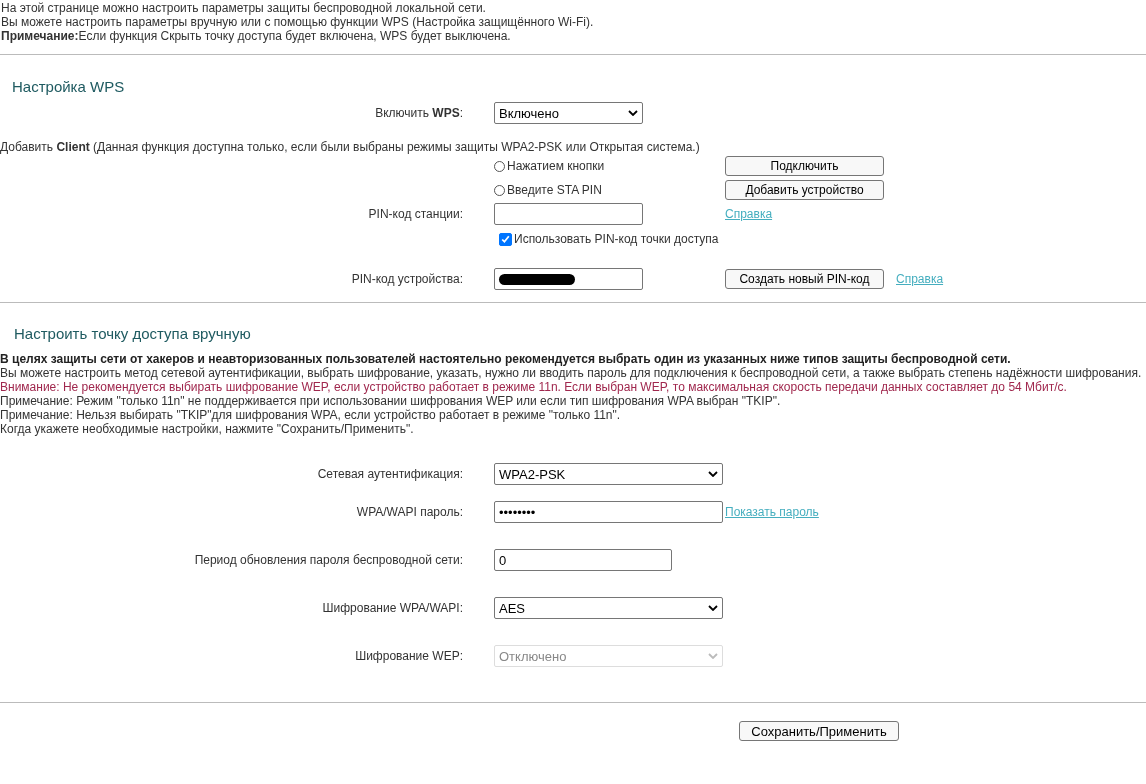 The height and width of the screenshot is (784, 1146). What do you see at coordinates (244, 8) in the screenshot?
I see `intro-text: На этой странице можно настроить параметры защиты беспроводной локальной сети.` at bounding box center [244, 8].